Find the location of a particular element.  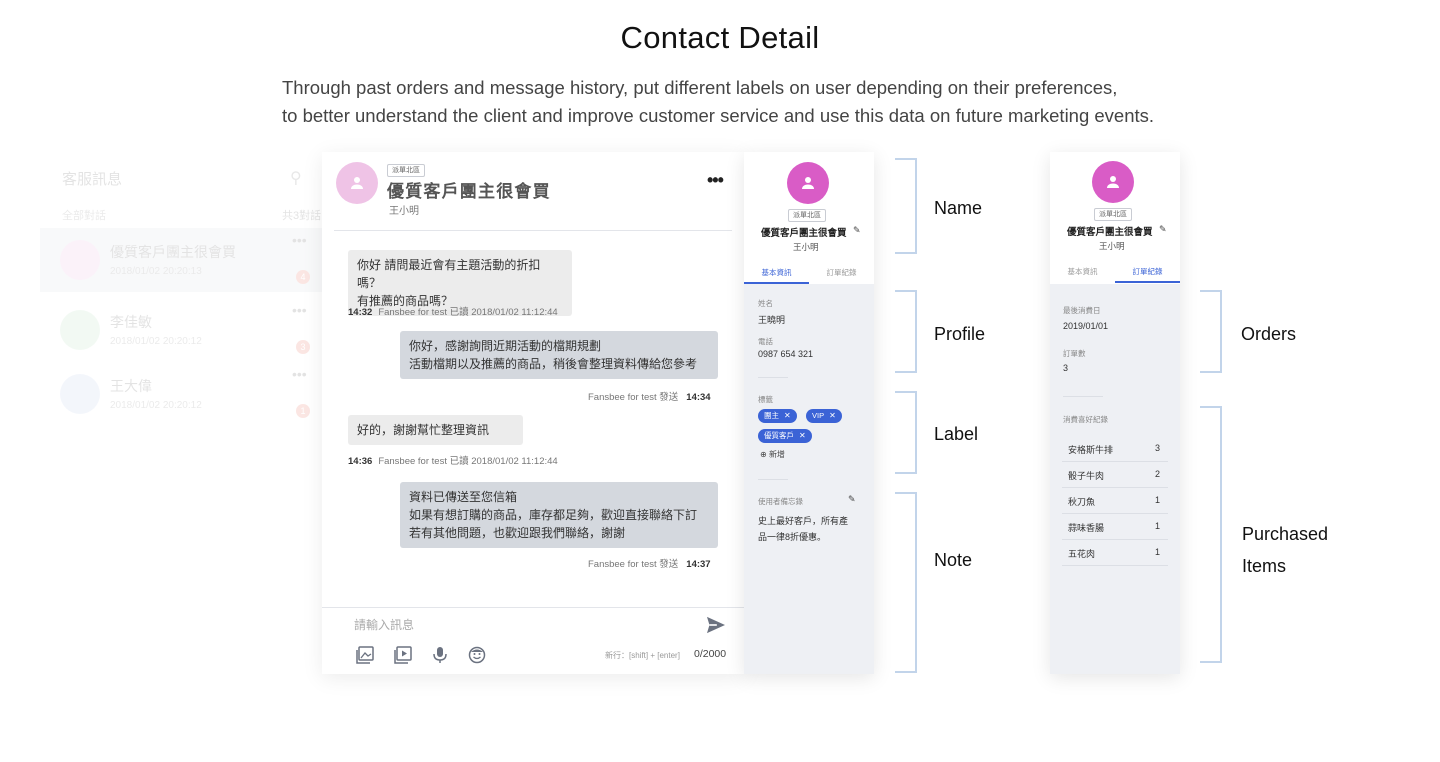

item-count: 2 is located at coordinates (1157, 474).